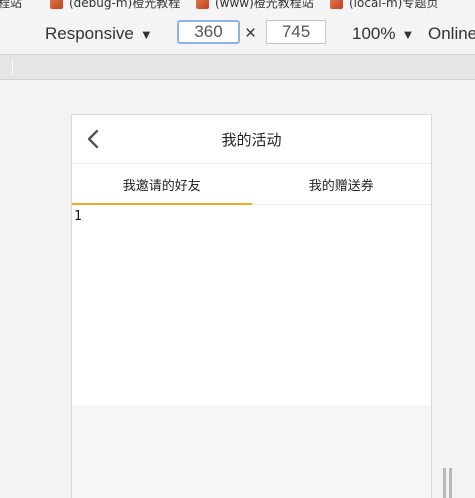  I want to click on tab-gifted-coupons: 我的赠送券, so click(342, 184).